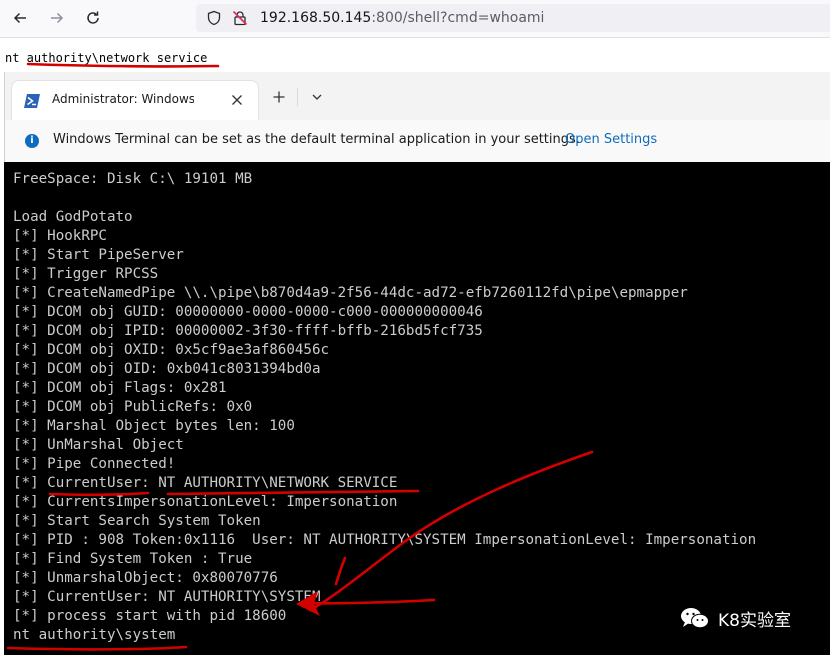 This screenshot has height=655, width=830. Describe the element at coordinates (32, 101) in the screenshot. I see `powershell-icon` at that location.